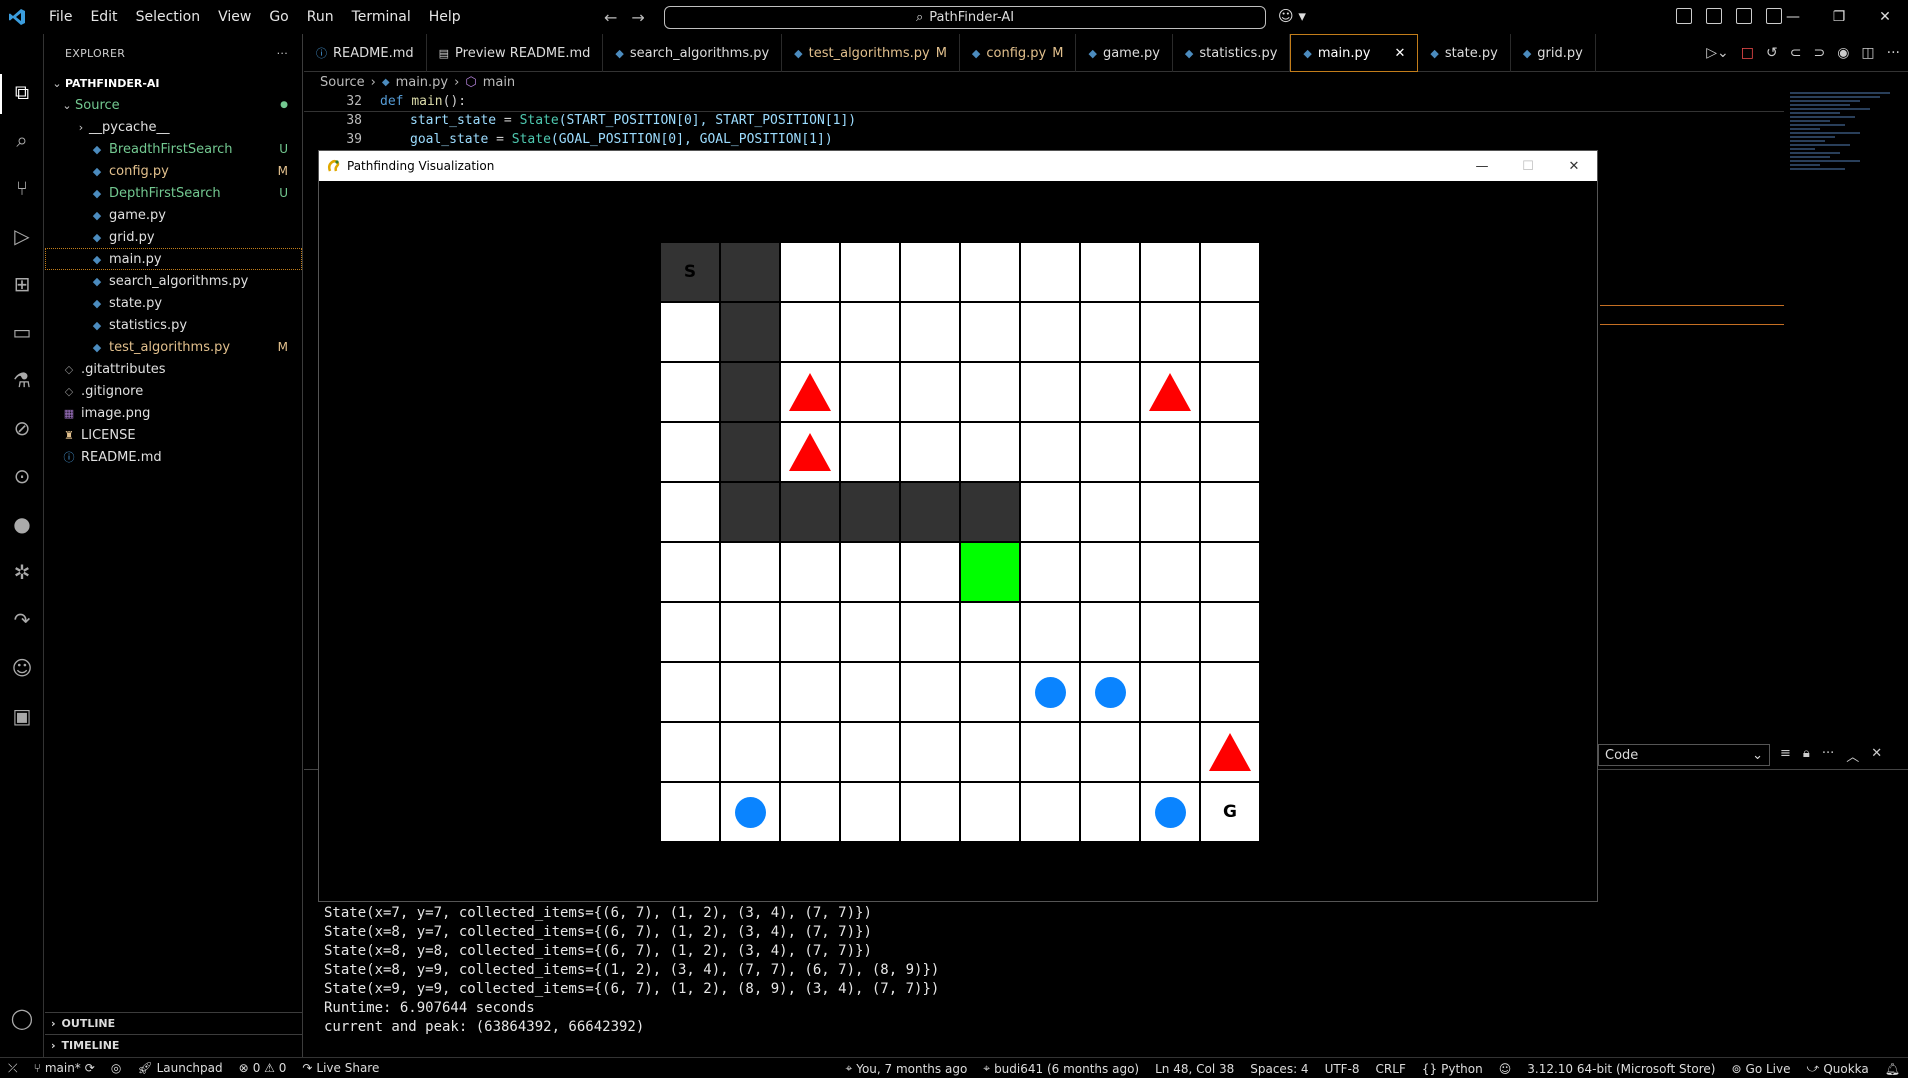  What do you see at coordinates (1849, 172) in the screenshot?
I see `minimap` at bounding box center [1849, 172].